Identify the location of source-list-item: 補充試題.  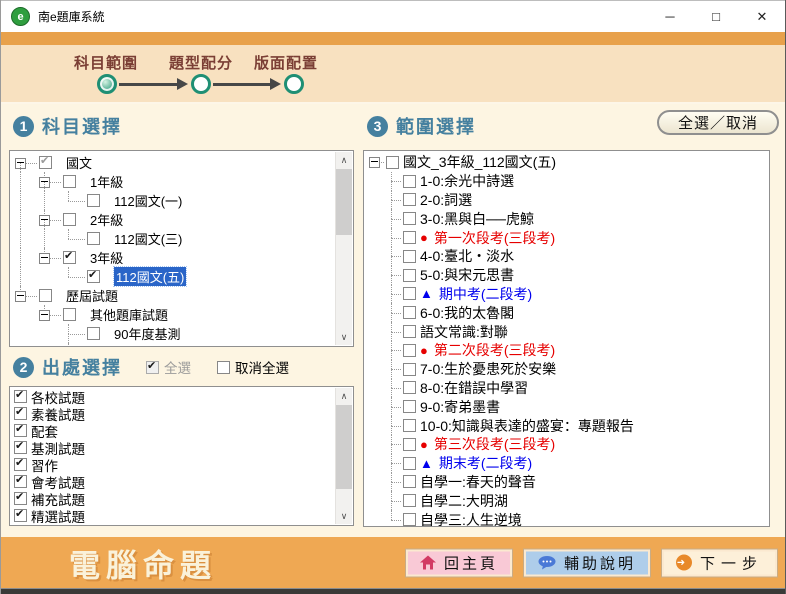
(172, 499).